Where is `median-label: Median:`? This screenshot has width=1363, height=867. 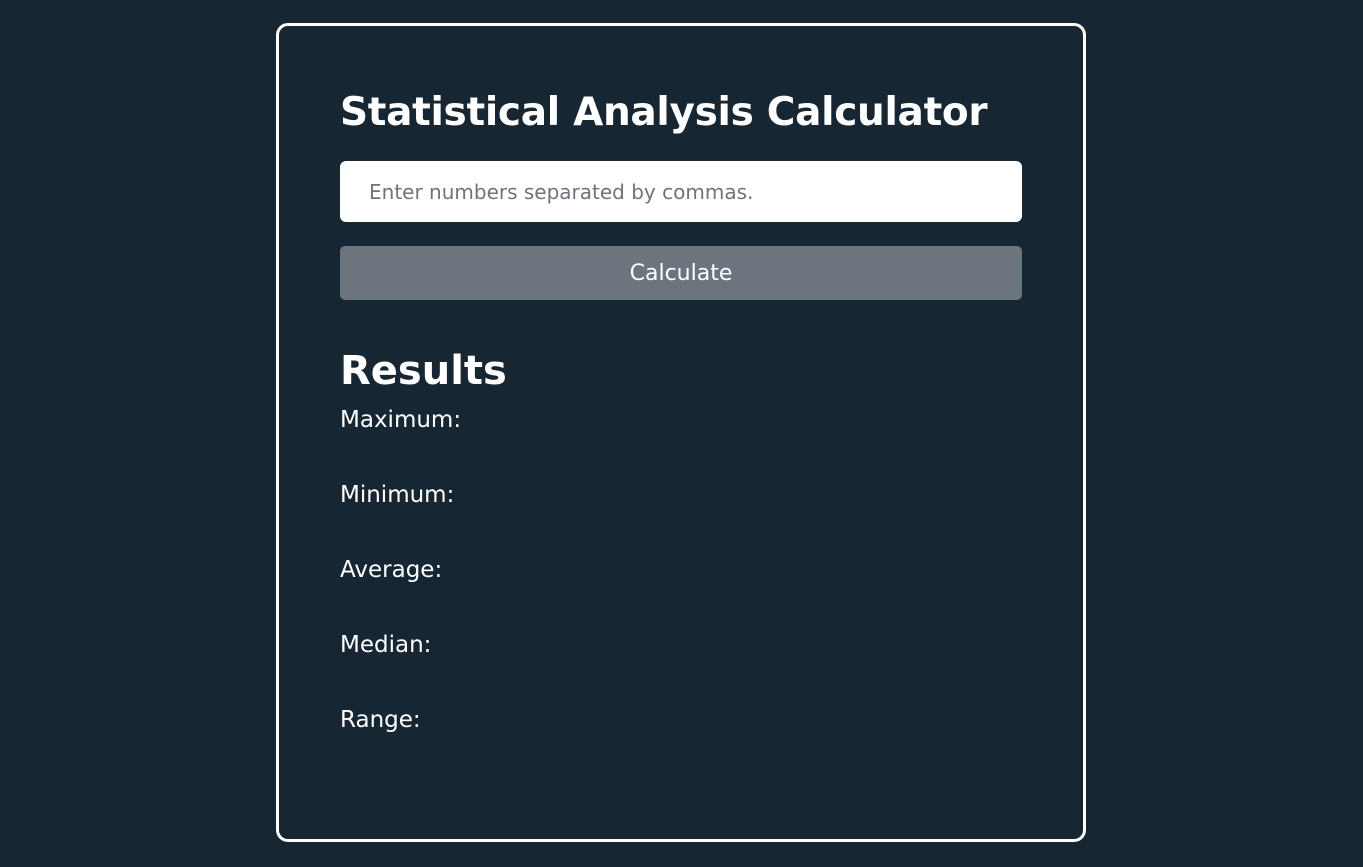
median-label: Median: is located at coordinates (386, 645).